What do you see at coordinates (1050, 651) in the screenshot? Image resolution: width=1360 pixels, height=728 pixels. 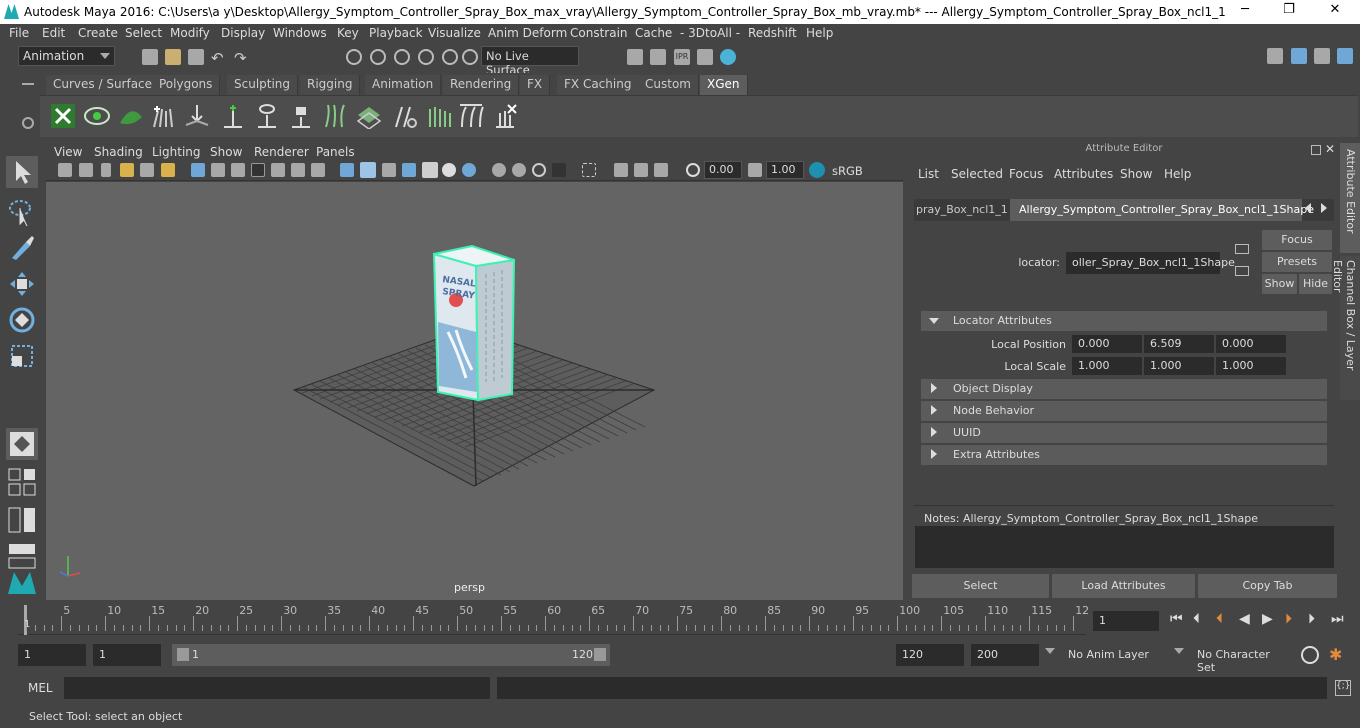 I see `anim-layer-menu-icon` at bounding box center [1050, 651].